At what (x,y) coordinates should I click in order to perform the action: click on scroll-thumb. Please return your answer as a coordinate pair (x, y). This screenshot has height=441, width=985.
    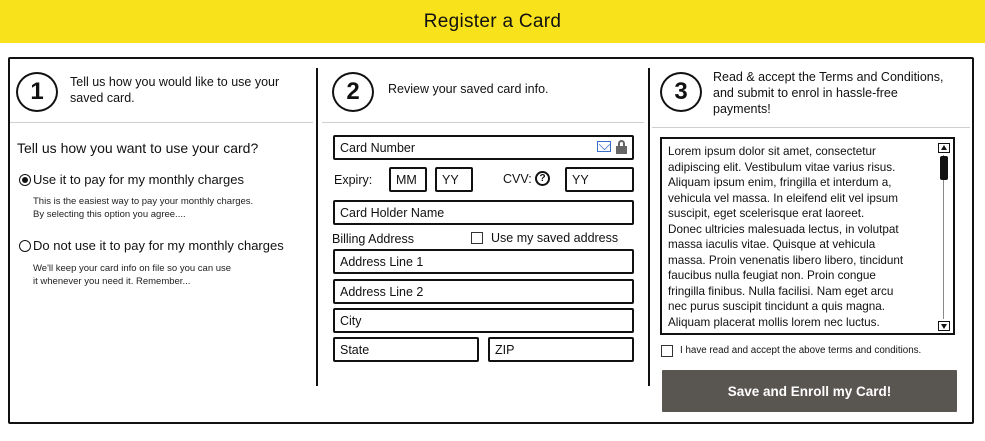
    Looking at the image, I should click on (944, 168).